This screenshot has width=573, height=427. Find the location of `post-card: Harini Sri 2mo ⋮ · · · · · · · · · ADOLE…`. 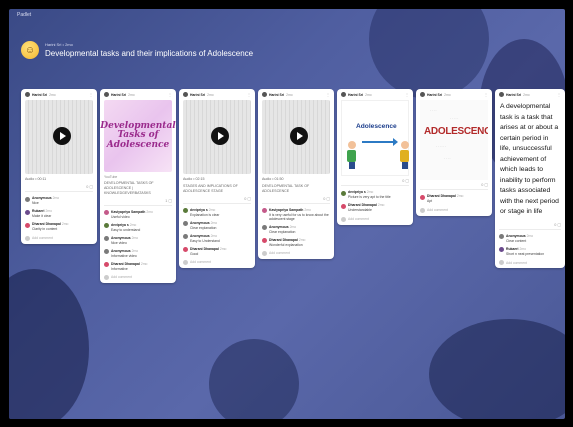

post-card: Harini Sri 2mo ⋮ · · · · · · · · · ADOLE… is located at coordinates (454, 152).